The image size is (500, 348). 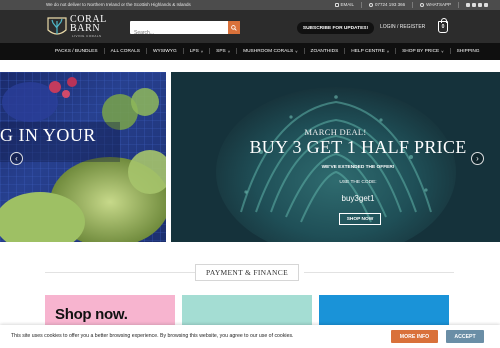 I want to click on chevron-left-icon: ‹, so click(x=16, y=158).